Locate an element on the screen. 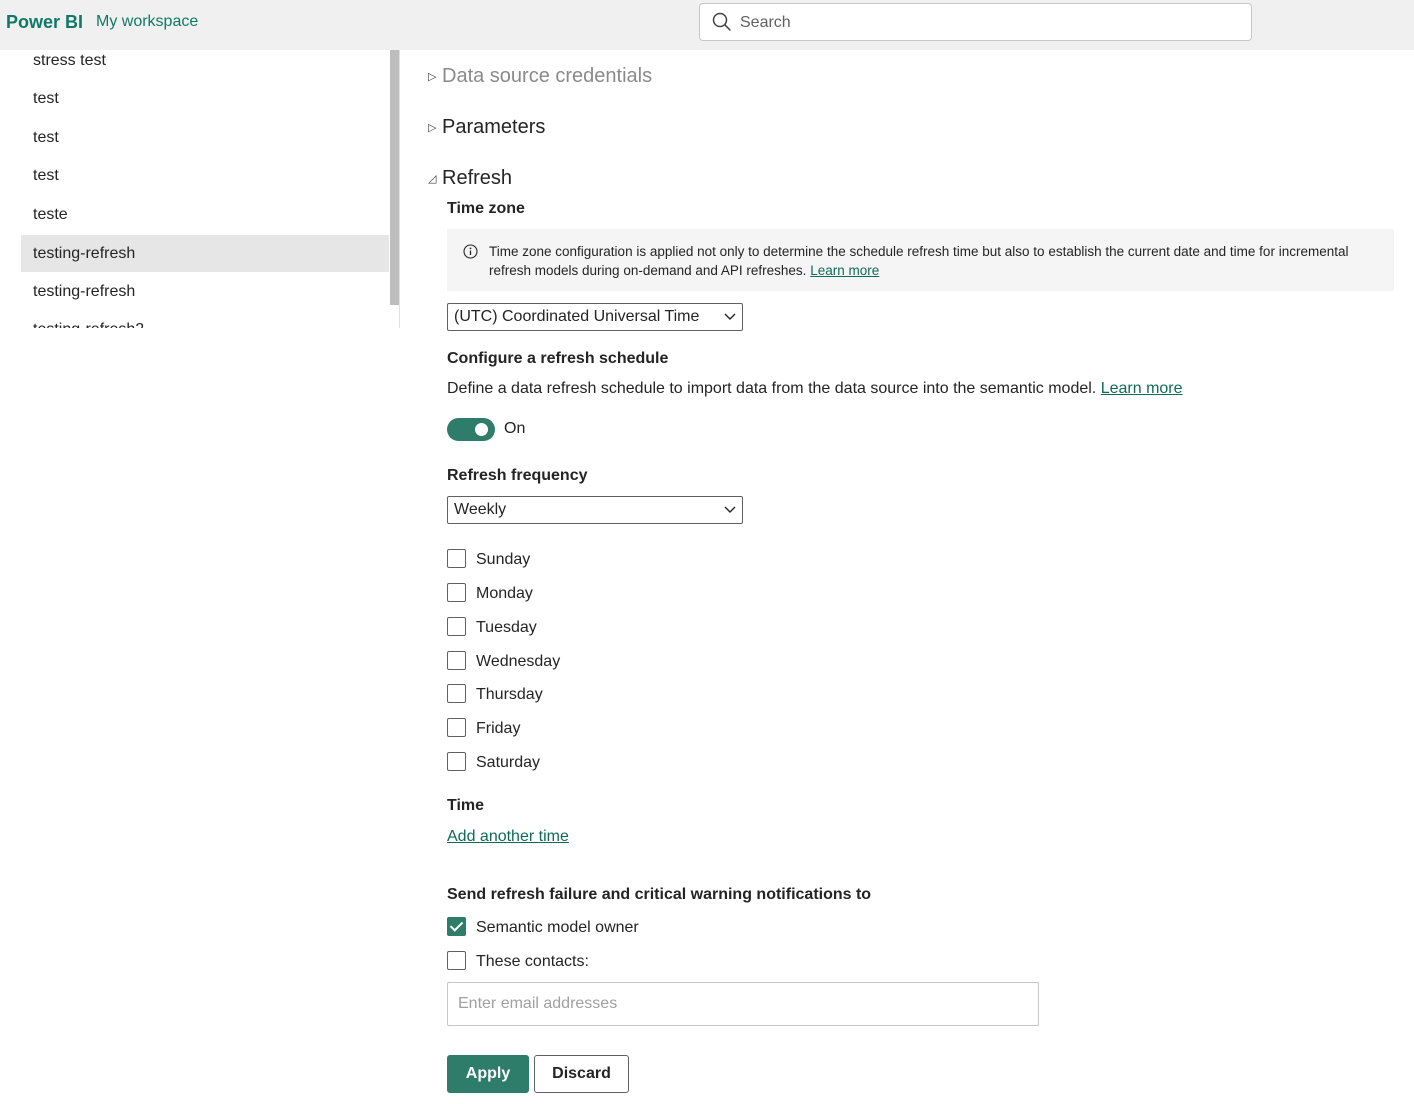 This screenshot has height=1104, width=1414. day-friday: Friday is located at coordinates (483, 727).